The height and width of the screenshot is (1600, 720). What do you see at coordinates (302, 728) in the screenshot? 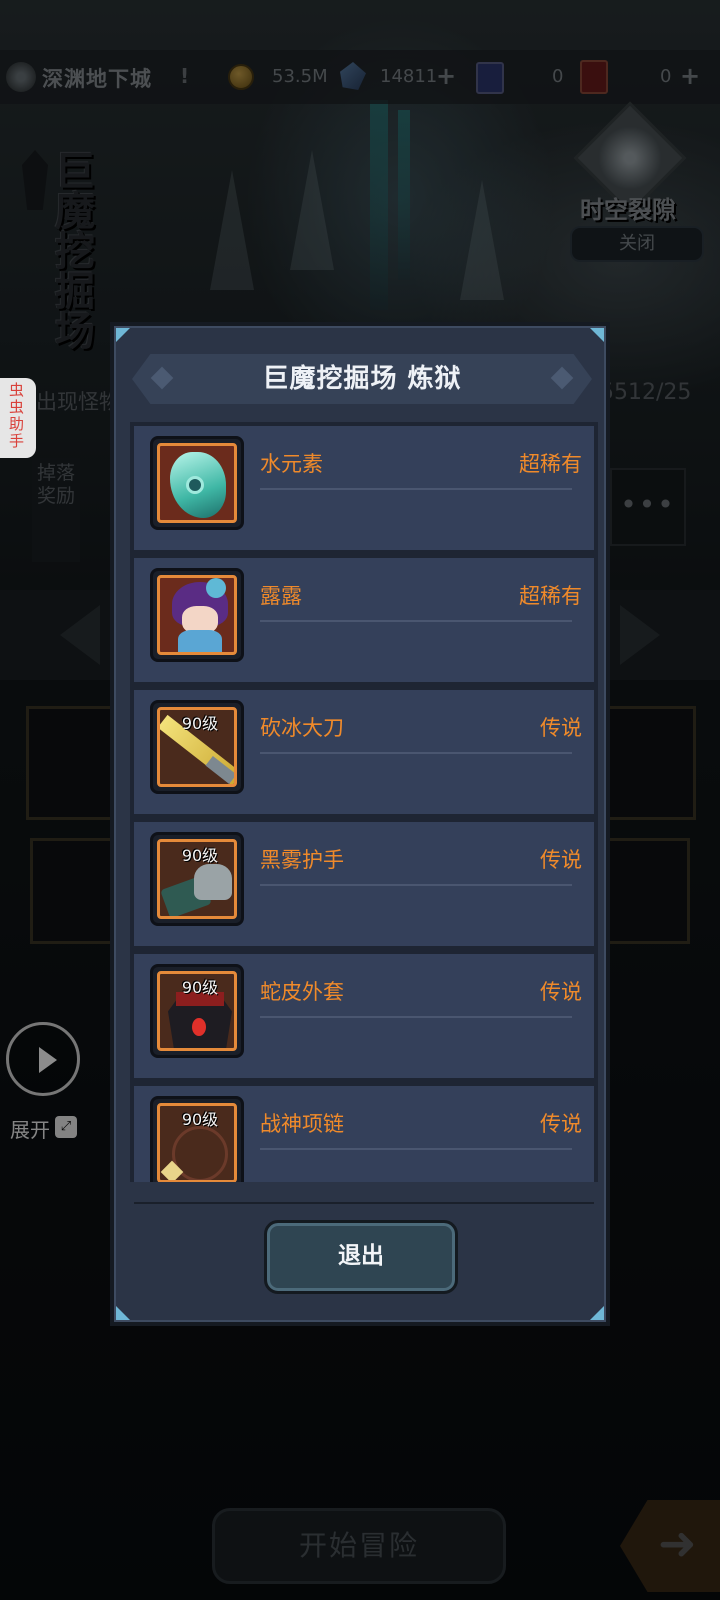
I see `item-name: 砍冰大刀` at bounding box center [302, 728].